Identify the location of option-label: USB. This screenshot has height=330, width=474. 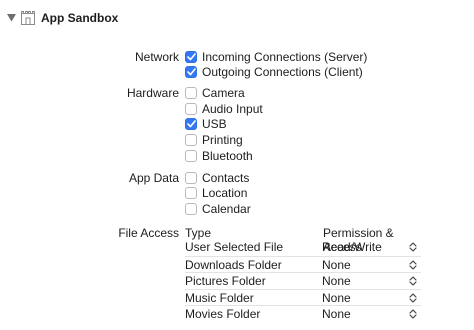
(214, 124).